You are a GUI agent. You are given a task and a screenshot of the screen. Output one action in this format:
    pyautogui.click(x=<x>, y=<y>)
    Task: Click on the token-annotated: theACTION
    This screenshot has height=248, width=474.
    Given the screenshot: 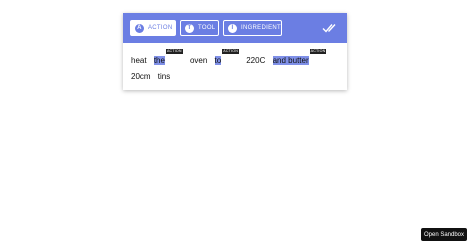 What is the action you would take?
    pyautogui.click(x=168, y=59)
    